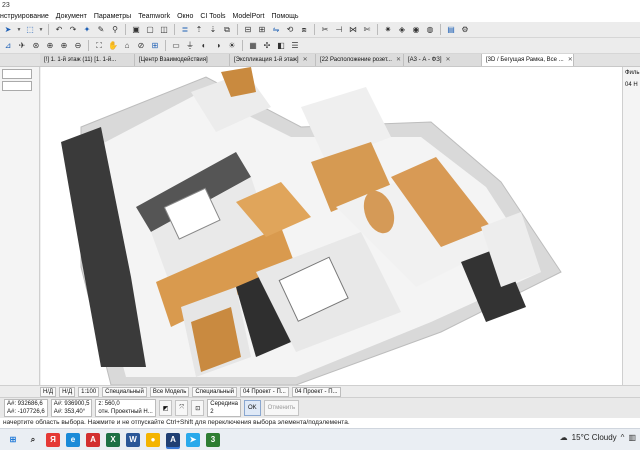 The image size is (640, 450). Describe the element at coordinates (169, 391) in the screenshot. I see `model-dropdown: Все Модель` at that location.